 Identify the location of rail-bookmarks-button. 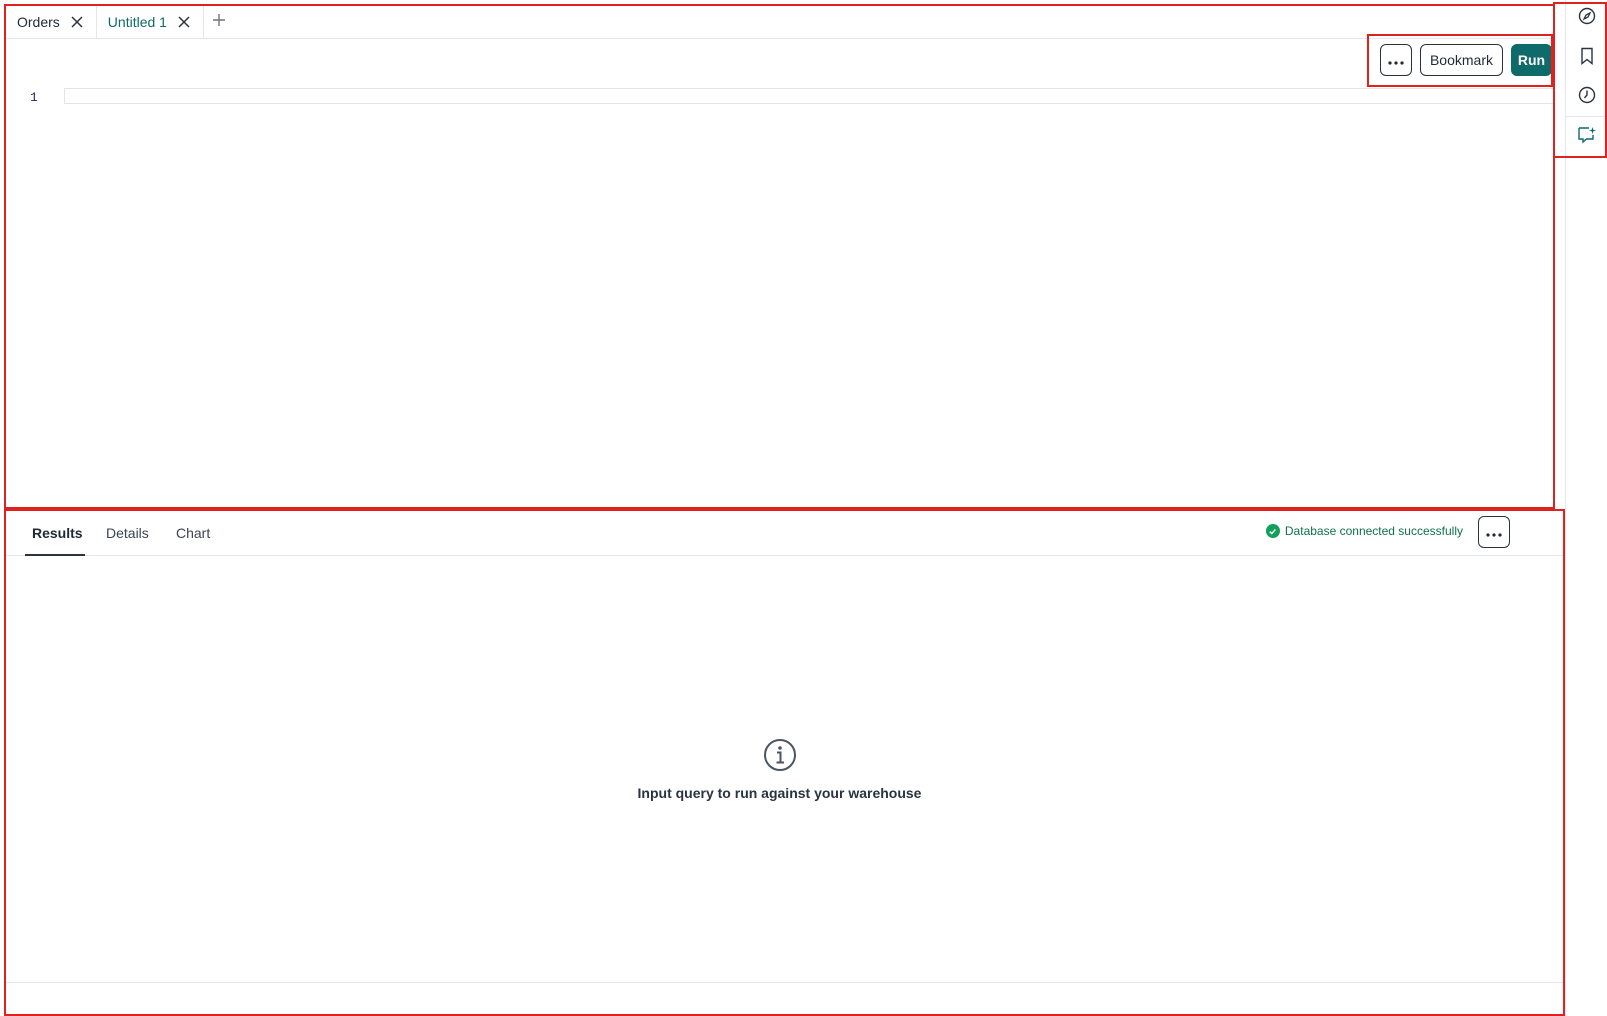
(1587, 58).